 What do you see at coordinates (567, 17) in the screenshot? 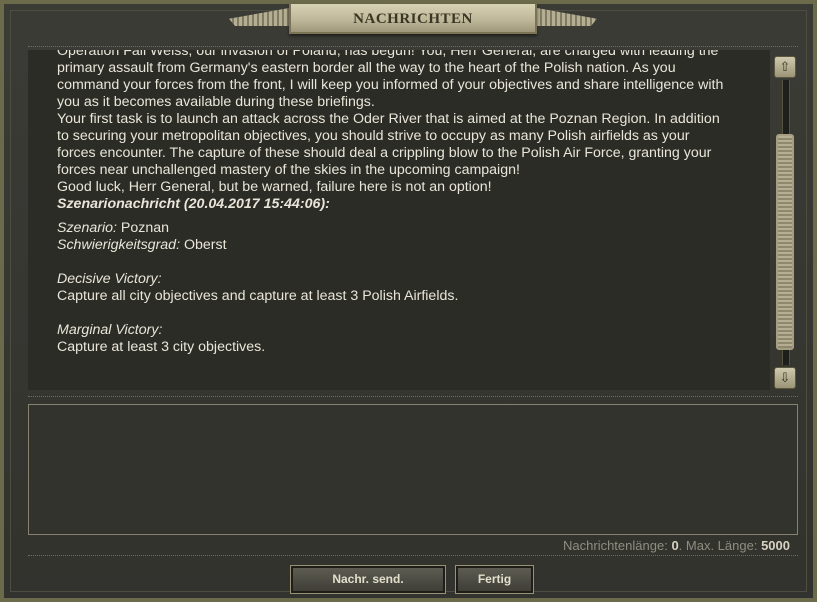
I see `title-wing-right` at bounding box center [567, 17].